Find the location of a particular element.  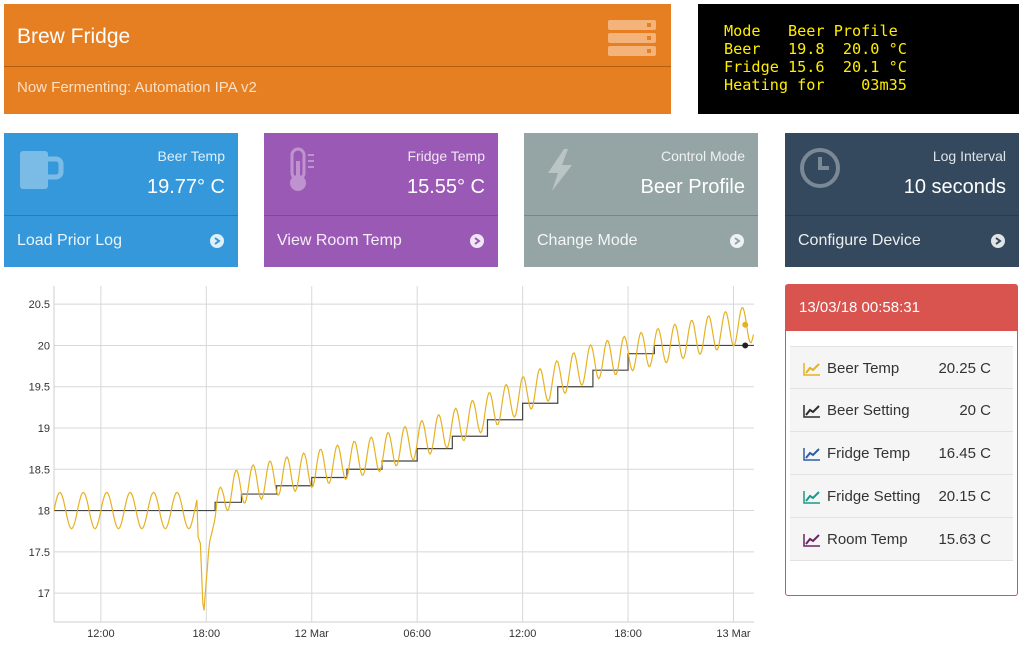

now-fermenting-text: Now Fermenting: Automation IPA v2 is located at coordinates (137, 87).